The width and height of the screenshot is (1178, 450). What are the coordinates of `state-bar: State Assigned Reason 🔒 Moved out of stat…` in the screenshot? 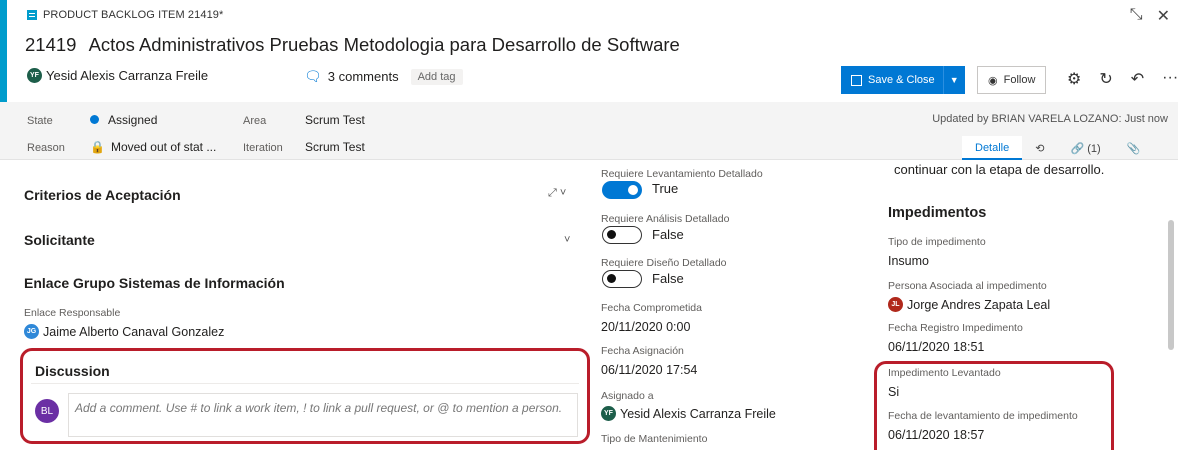 It's located at (589, 131).